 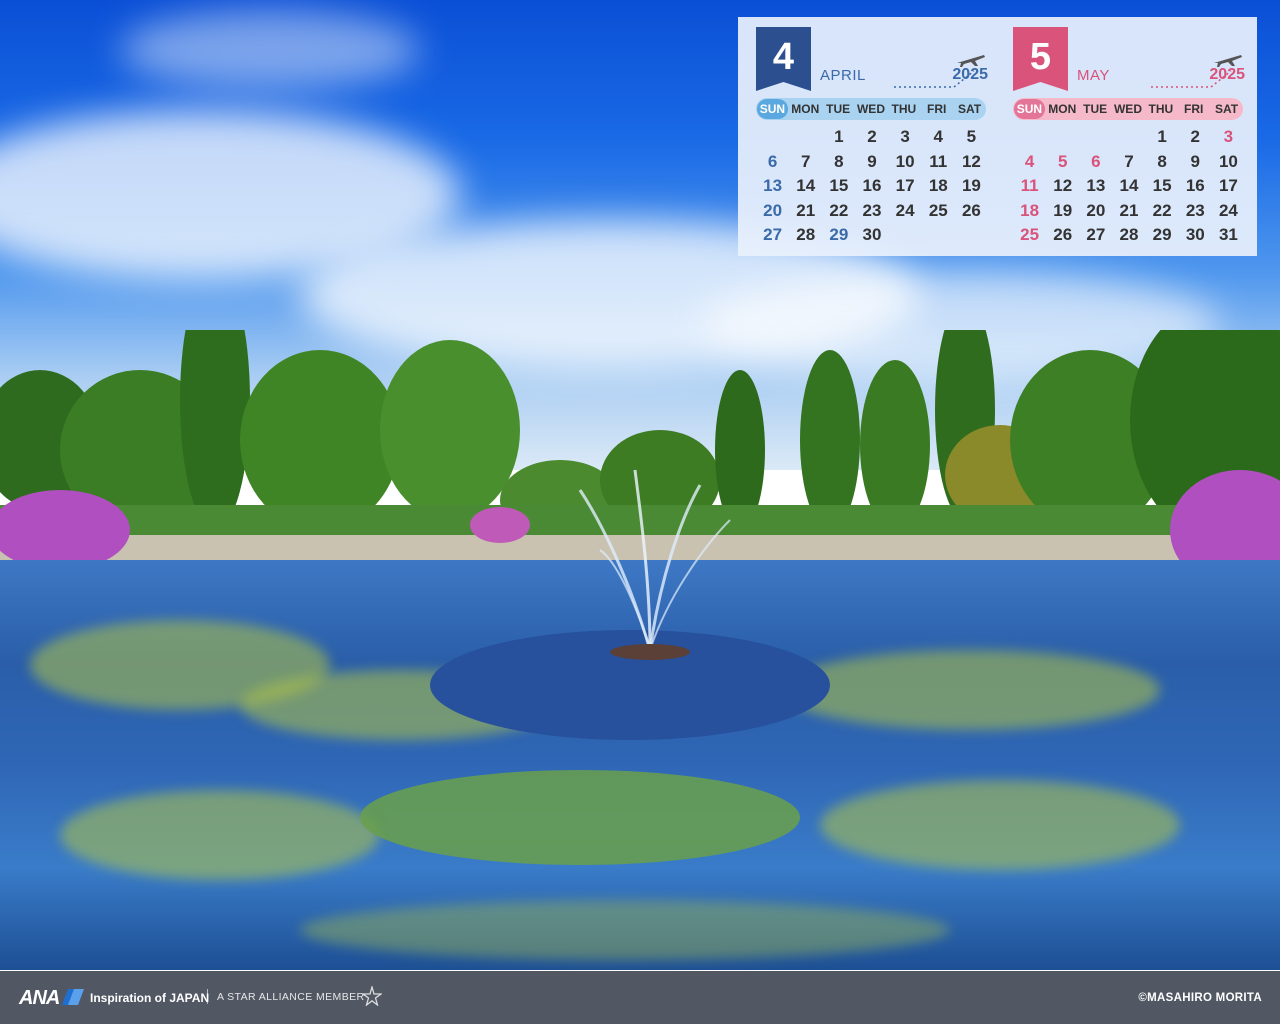 What do you see at coordinates (1228, 235) in the screenshot?
I see `day-cell: 31` at bounding box center [1228, 235].